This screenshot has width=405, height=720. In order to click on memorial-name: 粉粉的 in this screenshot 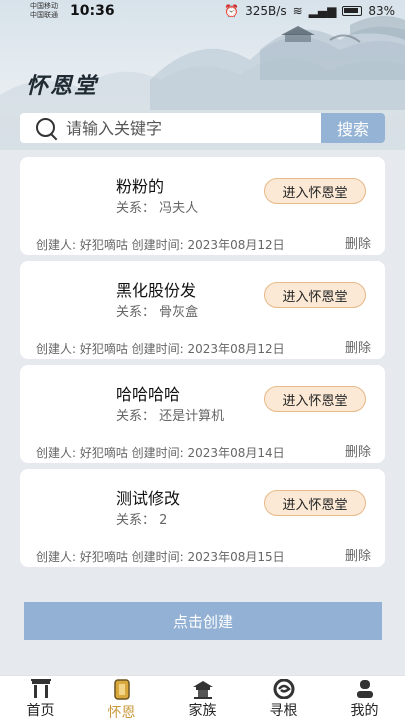, I will do `click(140, 186)`.